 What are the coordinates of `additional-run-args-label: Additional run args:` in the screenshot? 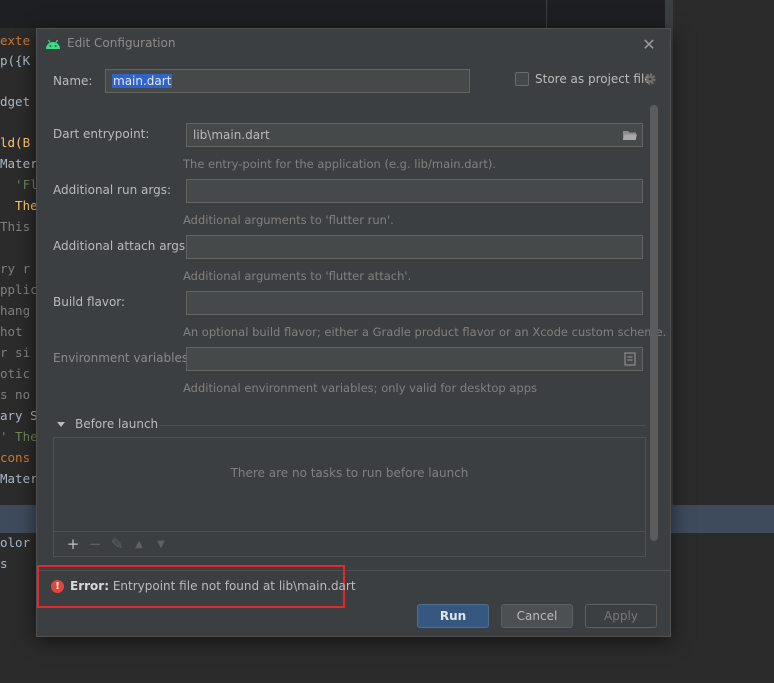 It's located at (112, 190).